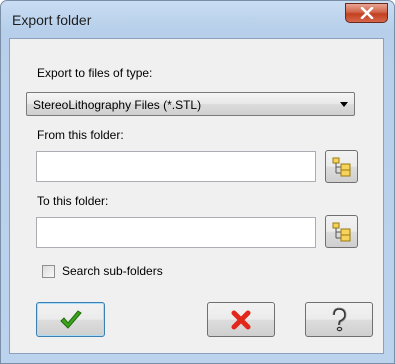 The height and width of the screenshot is (364, 395). I want to click on to-folder-input, so click(176, 232).